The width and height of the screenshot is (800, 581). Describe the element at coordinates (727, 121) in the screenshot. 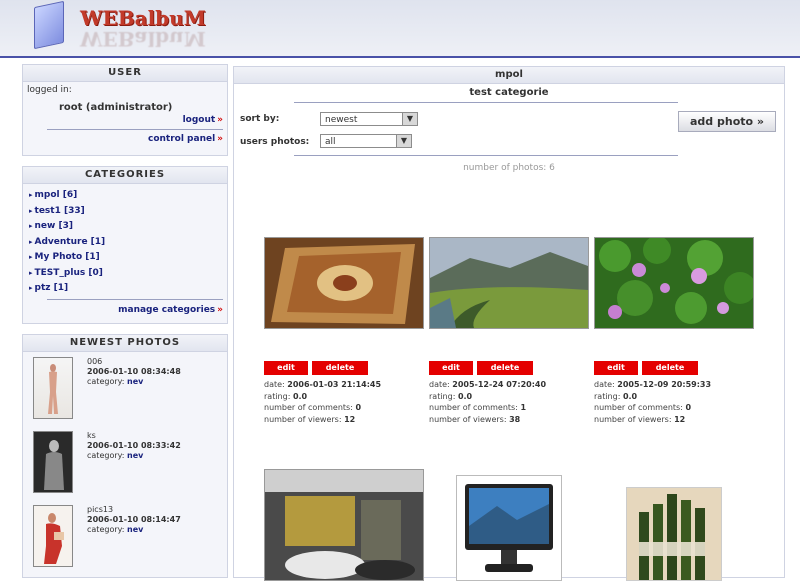

I see `add-photo-button: add photo »` at that location.